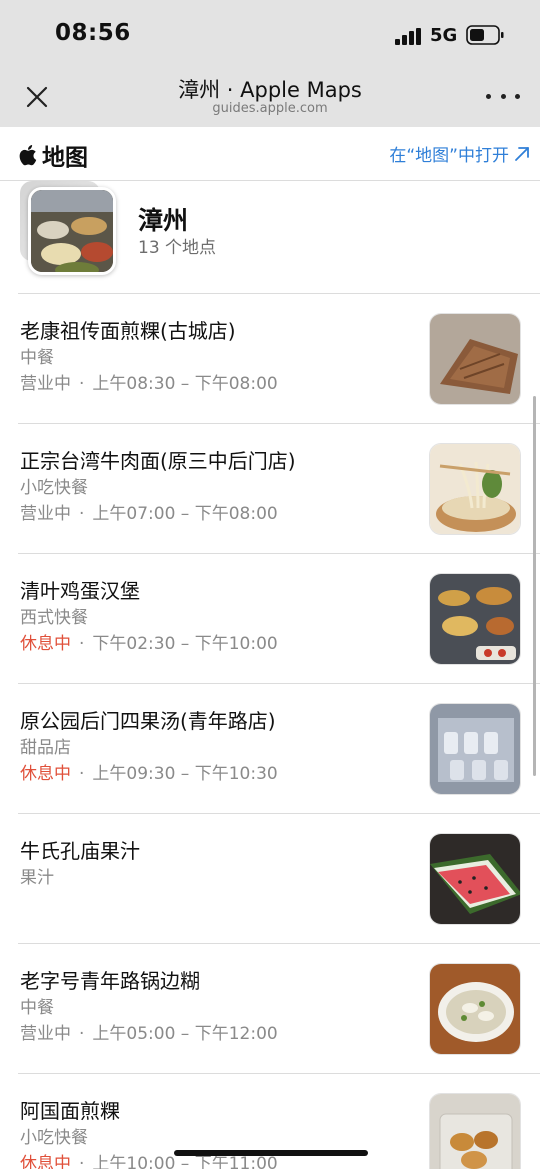 The height and width of the screenshot is (1169, 540). Describe the element at coordinates (158, 461) in the screenshot. I see `place-name: 正宗台湾牛肉面(原三中后门店)` at that location.